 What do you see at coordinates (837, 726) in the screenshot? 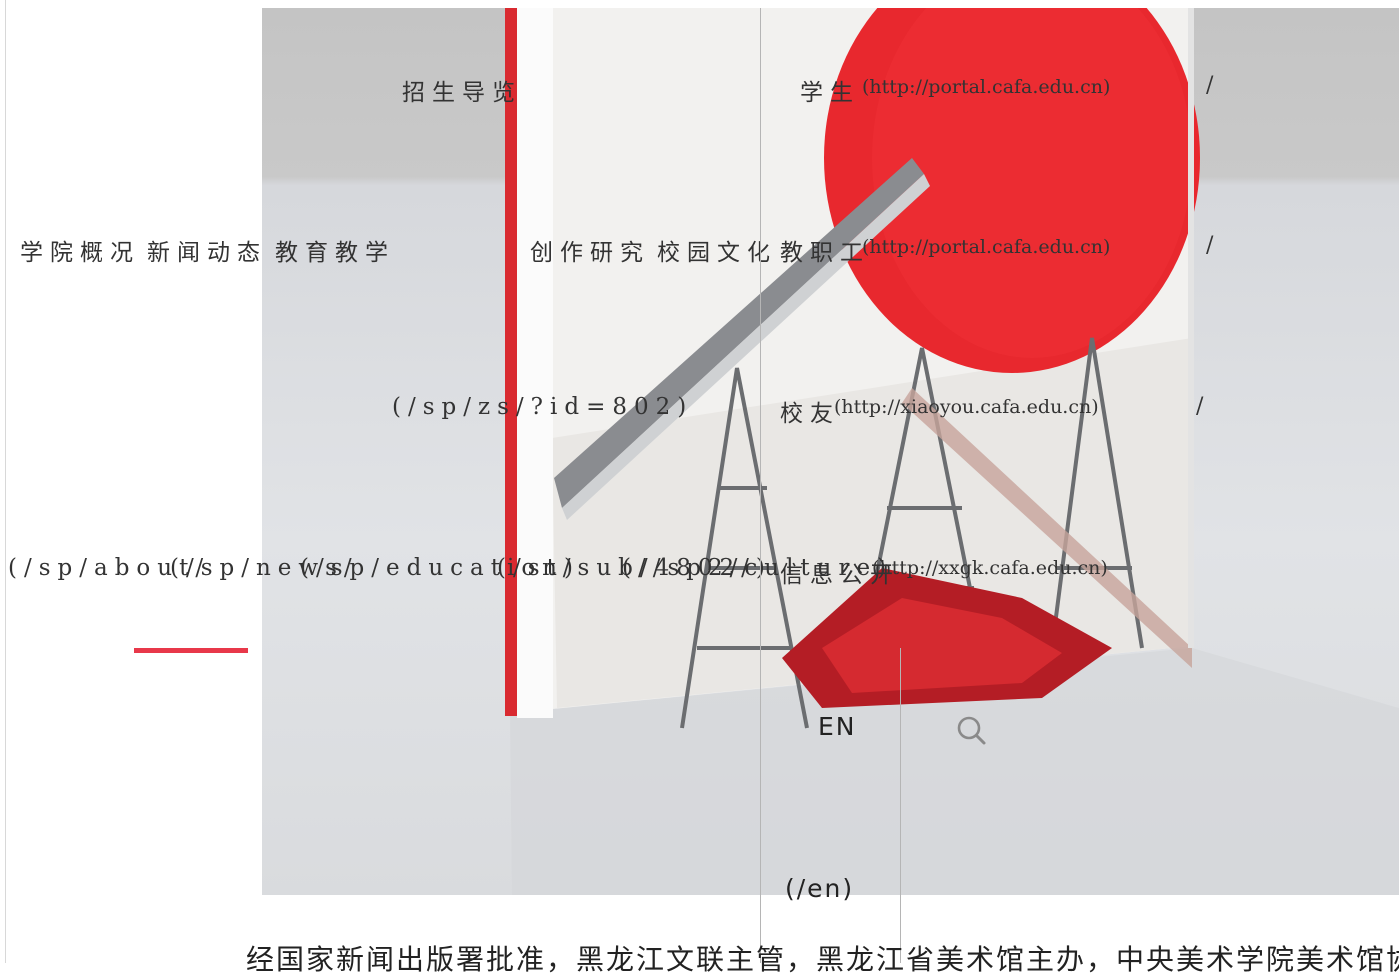
I see `language-switch-en: EN` at bounding box center [837, 726].